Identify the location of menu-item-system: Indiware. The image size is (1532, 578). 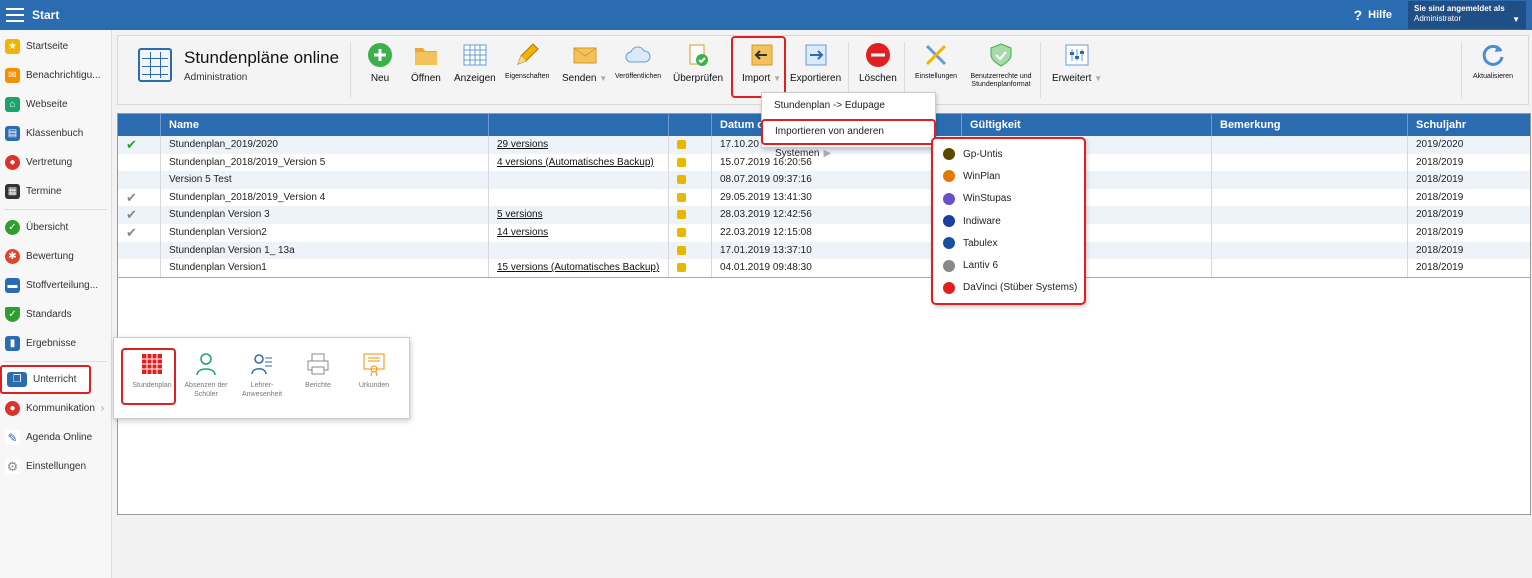
(1008, 221).